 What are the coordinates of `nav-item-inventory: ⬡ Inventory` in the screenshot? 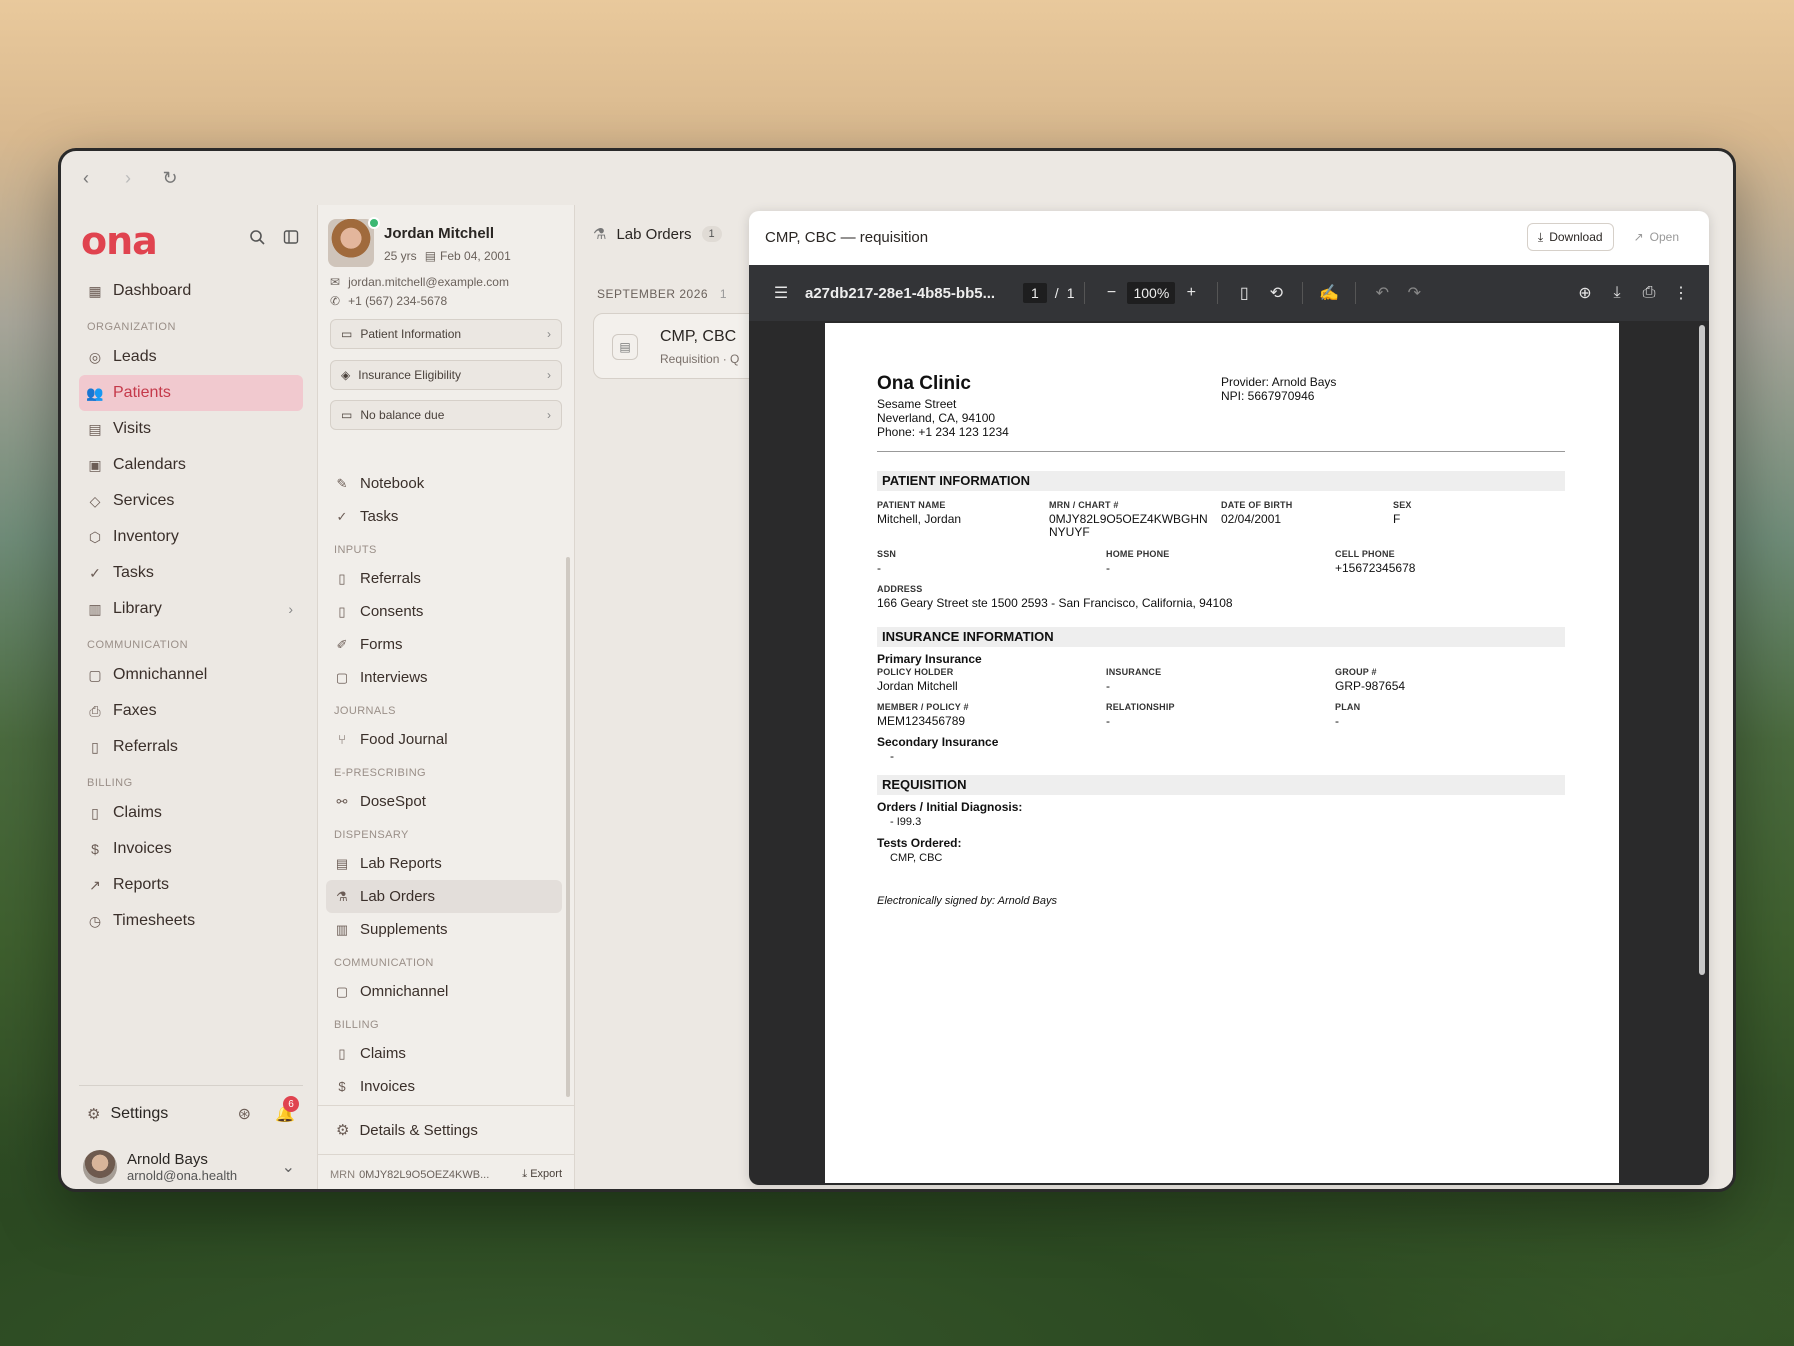 It's located at (191, 537).